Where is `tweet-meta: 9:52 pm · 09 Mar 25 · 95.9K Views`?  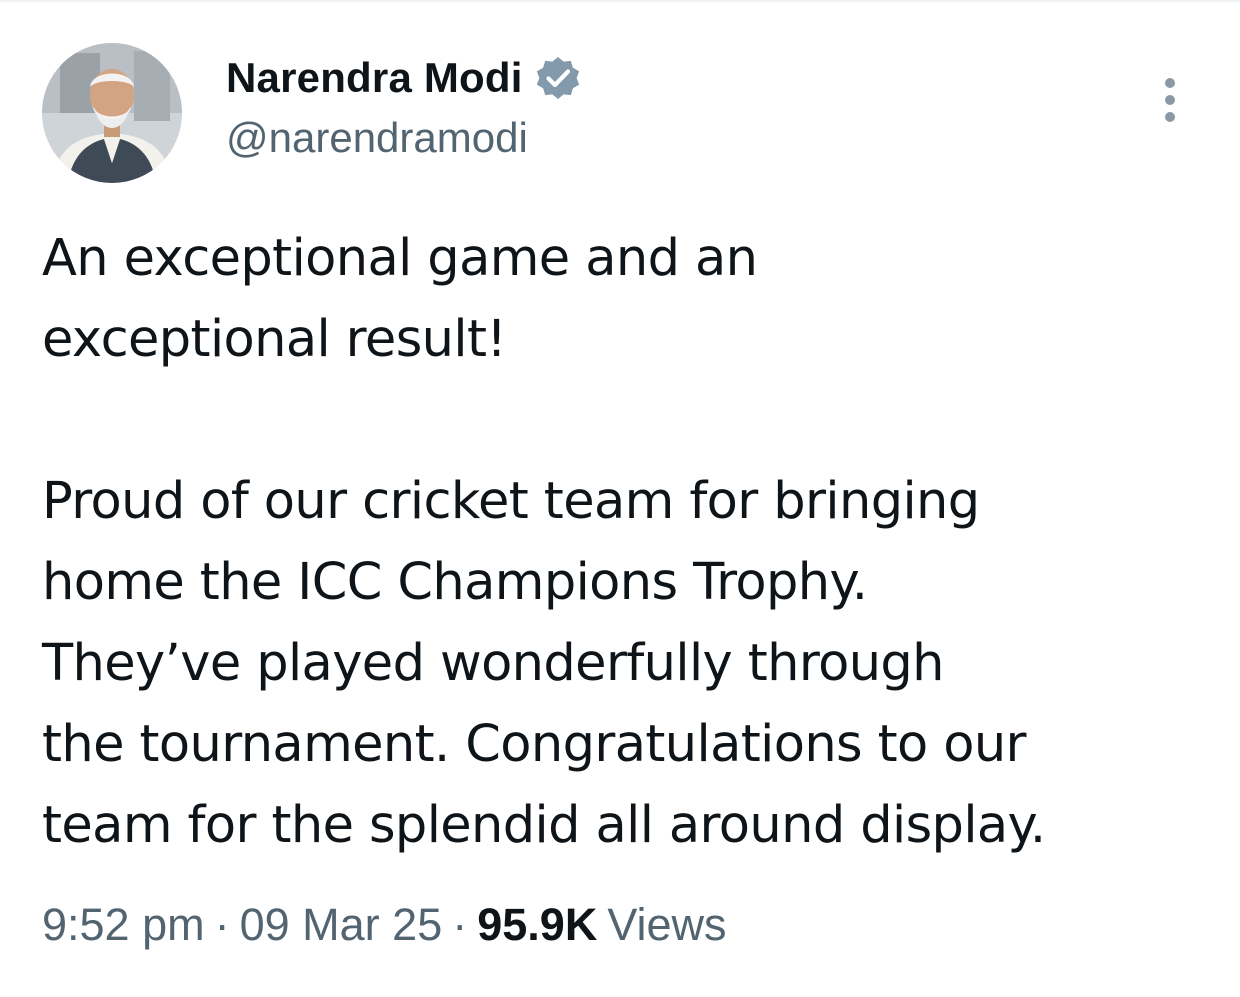
tweet-meta: 9:52 pm · 09 Mar 25 · 95.9K Views is located at coordinates (384, 925).